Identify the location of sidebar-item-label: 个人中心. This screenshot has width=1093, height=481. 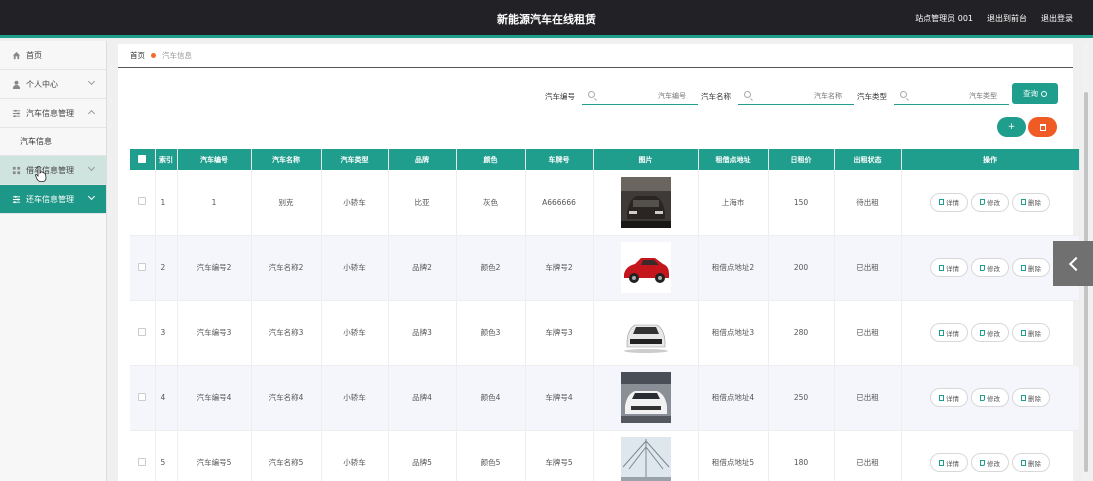
(42, 84).